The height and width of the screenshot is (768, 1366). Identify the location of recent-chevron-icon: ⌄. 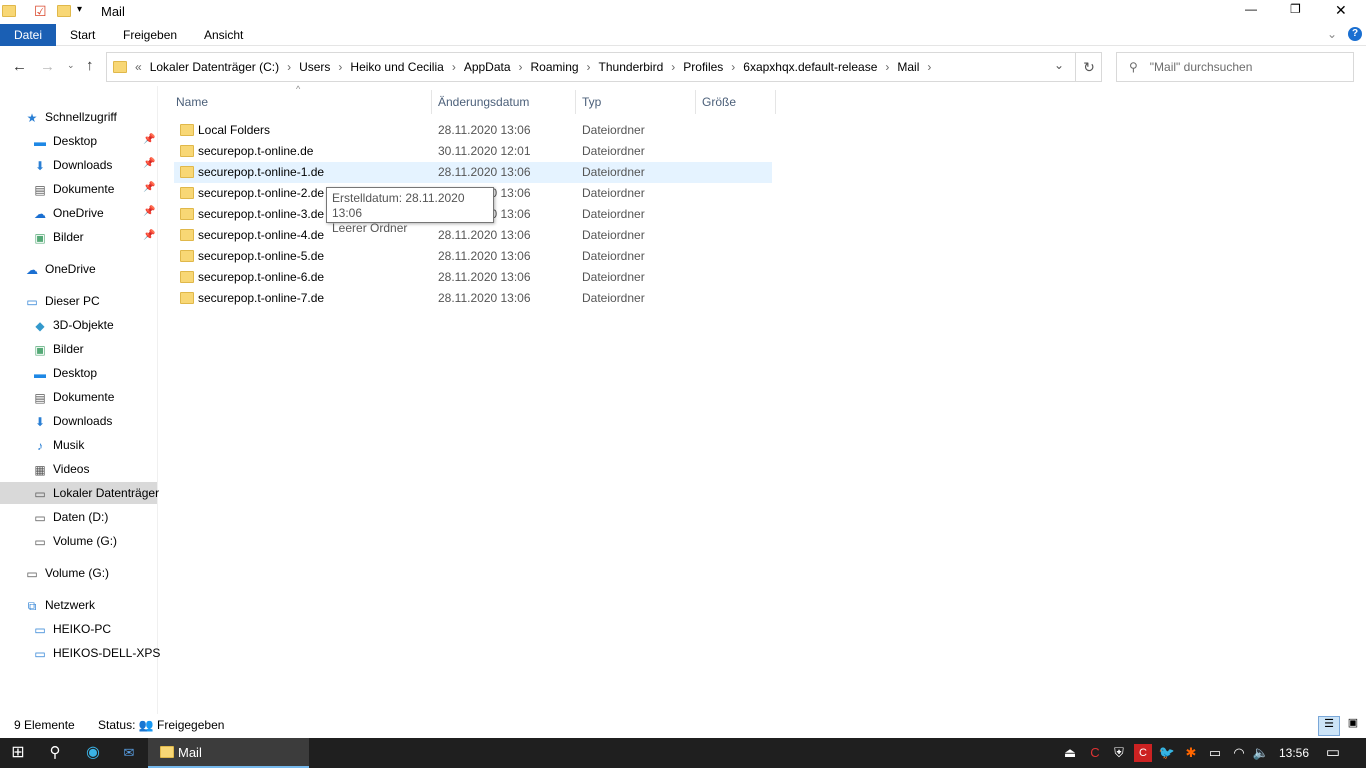
(71, 65).